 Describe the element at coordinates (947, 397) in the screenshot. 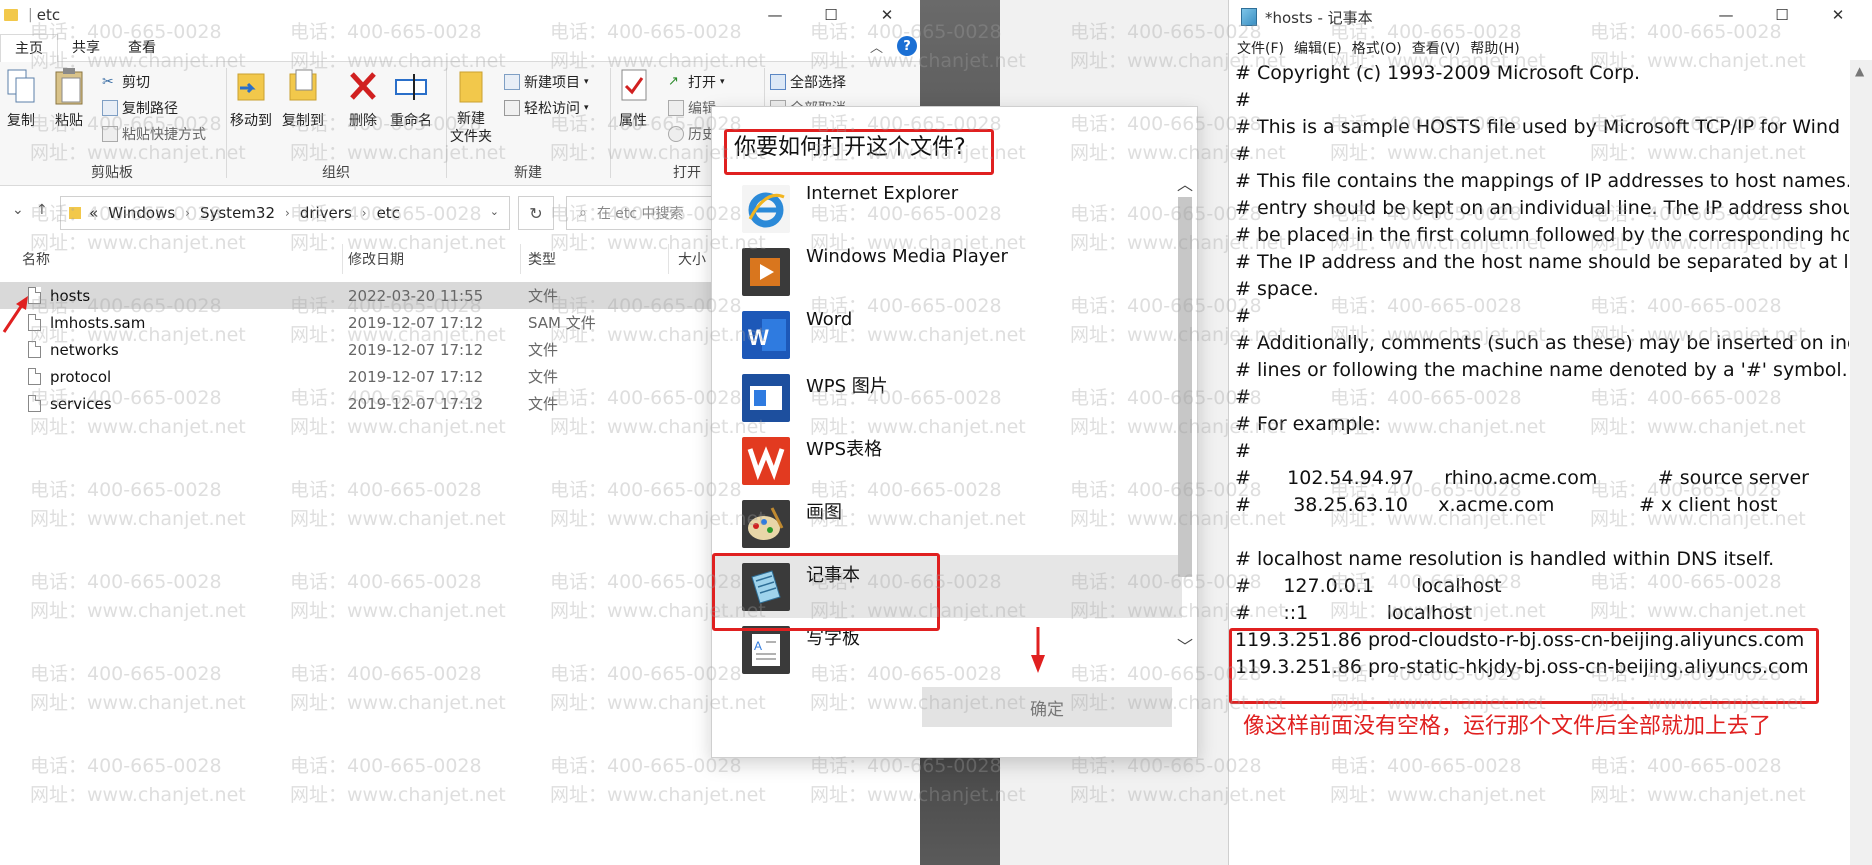

I see `app-wps-picture: WPS 图片` at that location.